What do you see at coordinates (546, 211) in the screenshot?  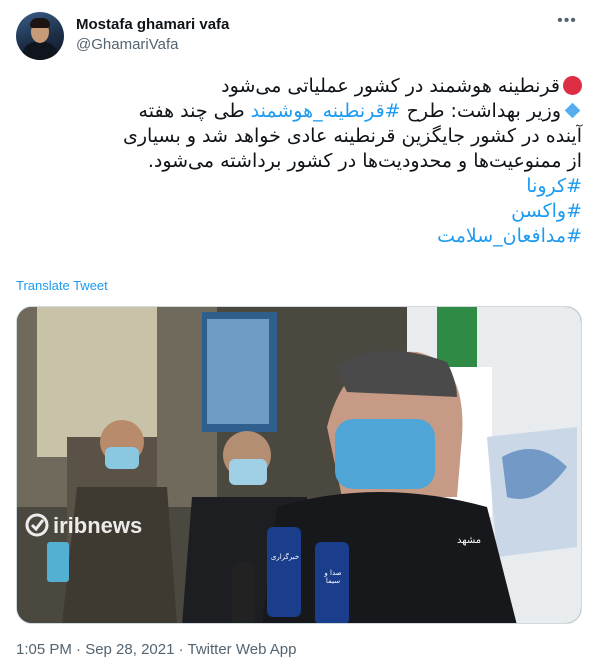 I see `hashtag-vaccine: #واکسن` at bounding box center [546, 211].